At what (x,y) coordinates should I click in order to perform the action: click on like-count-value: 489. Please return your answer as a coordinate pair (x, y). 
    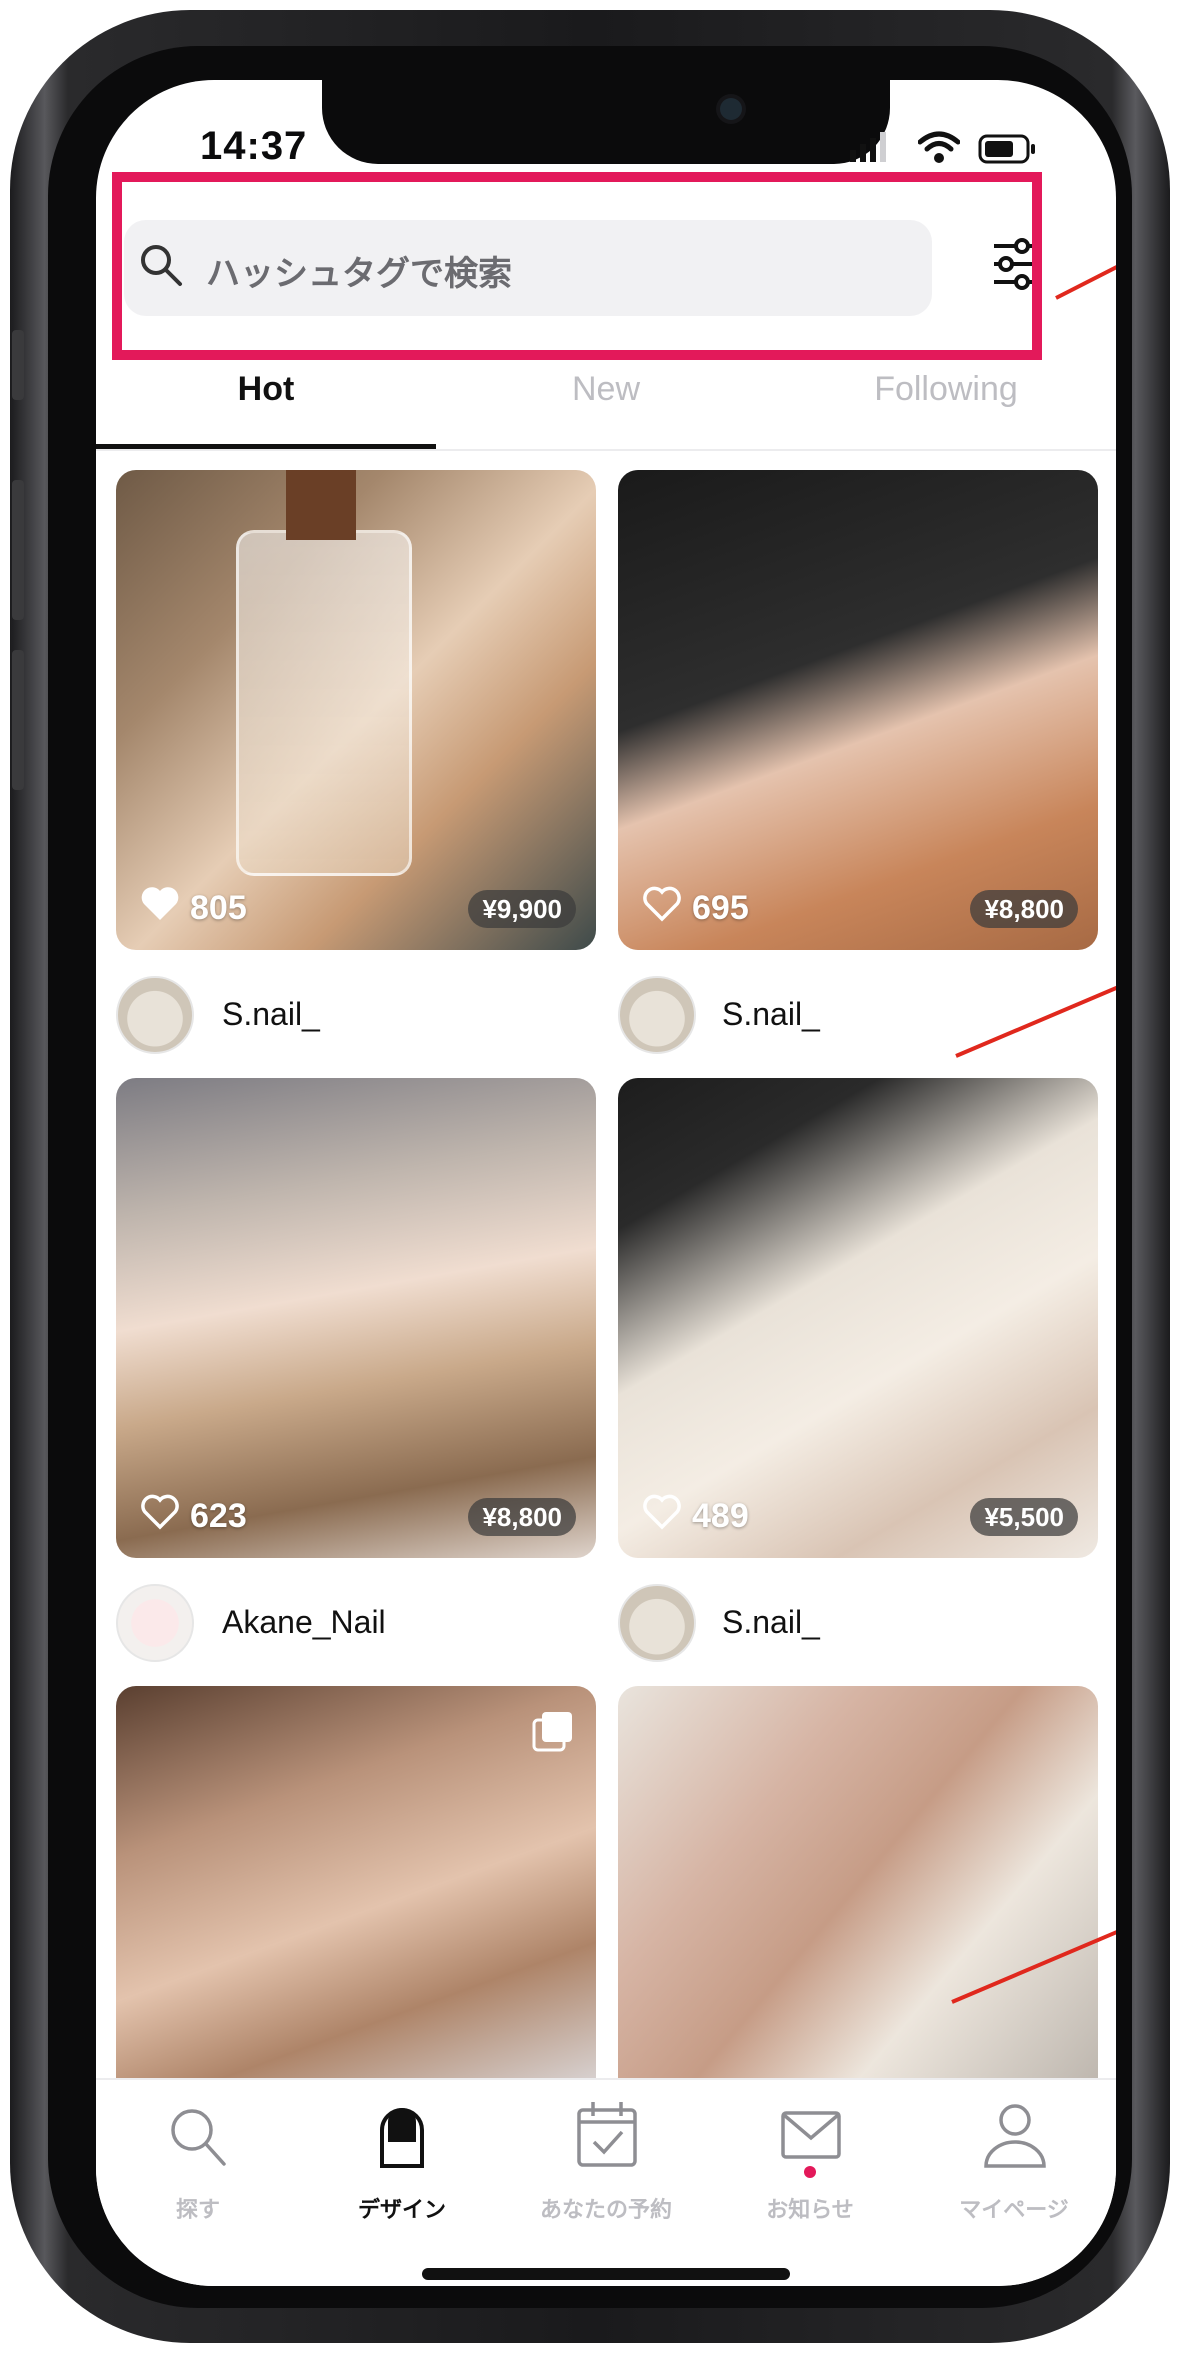
    Looking at the image, I should click on (720, 1516).